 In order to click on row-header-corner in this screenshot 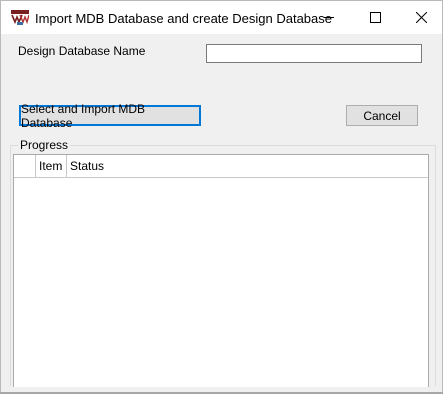, I will do `click(25, 166)`.